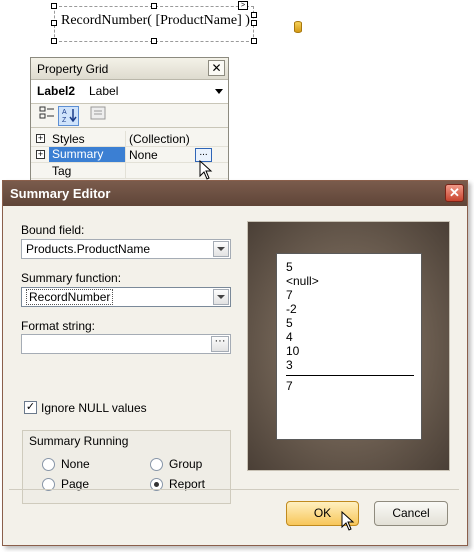 The width and height of the screenshot is (474, 552). I want to click on property-grid-toolbar: A Z, so click(129, 116).